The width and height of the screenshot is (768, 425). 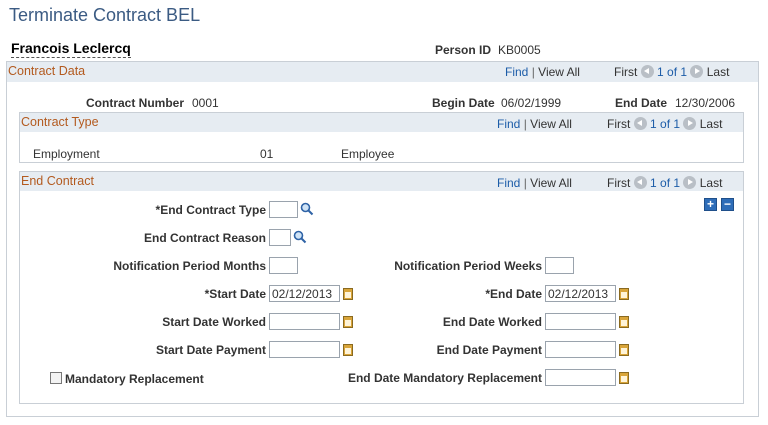 What do you see at coordinates (489, 350) in the screenshot?
I see `end-date-payment-label: End Date Payment` at bounding box center [489, 350].